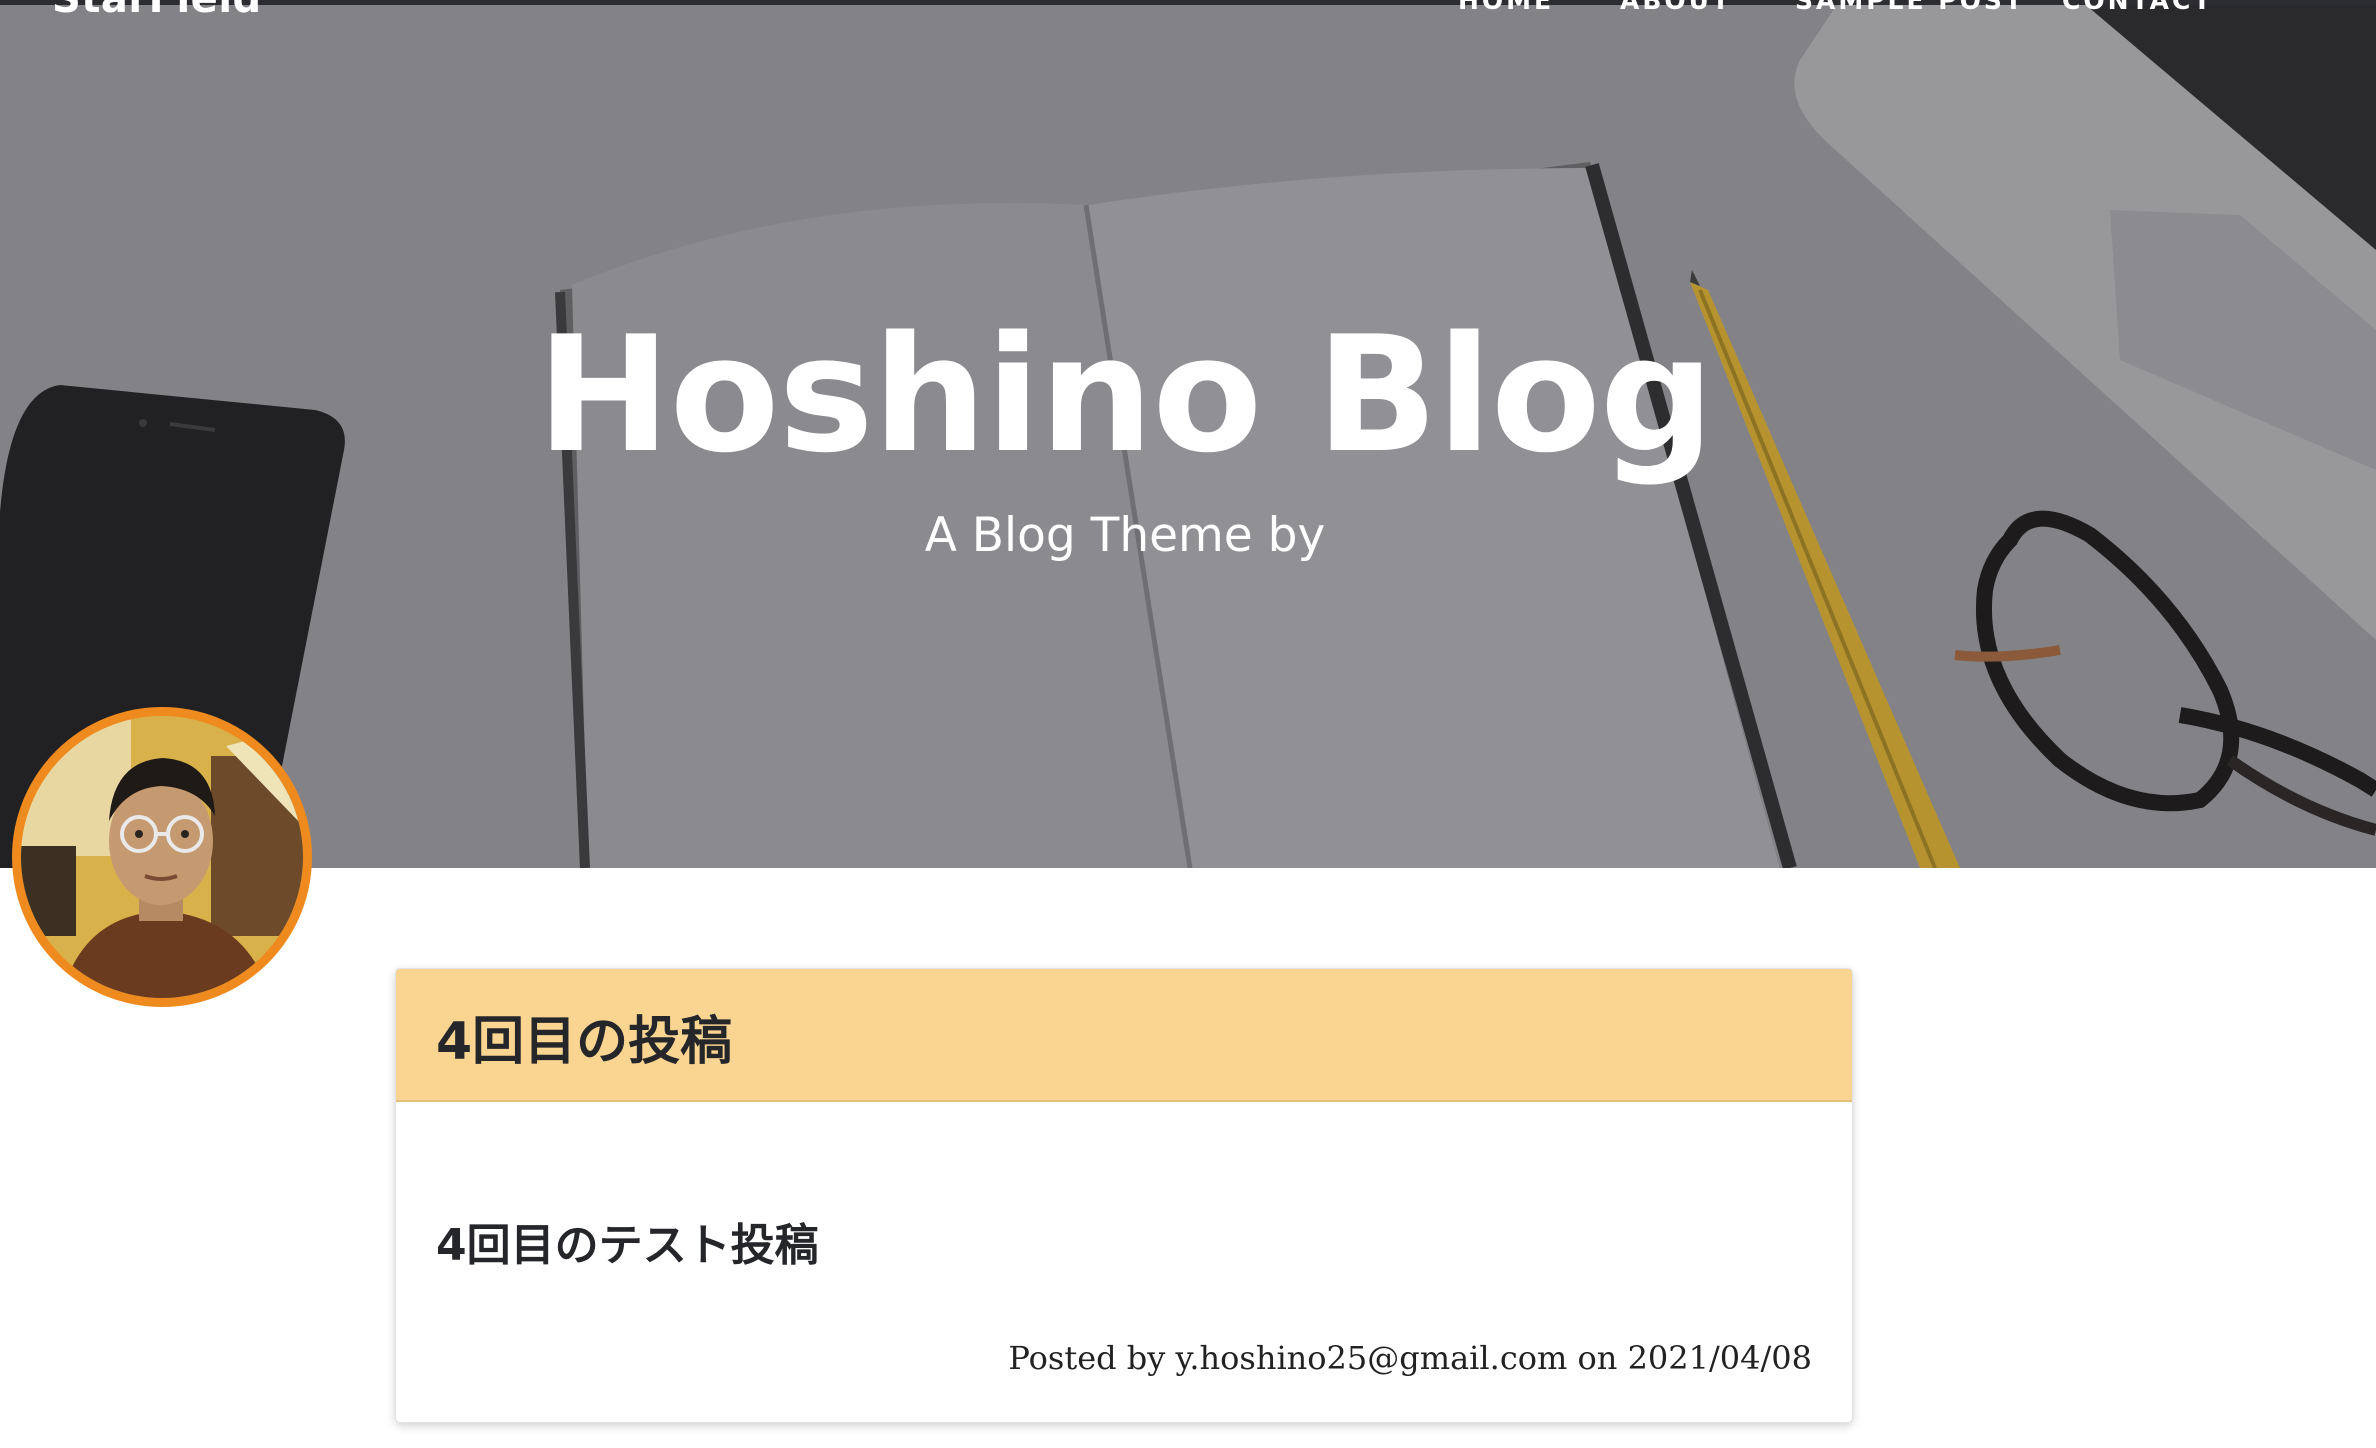 This screenshot has width=2376, height=1448. What do you see at coordinates (1124, 1035) in the screenshot?
I see `post-card-header: 4回目の投稿` at bounding box center [1124, 1035].